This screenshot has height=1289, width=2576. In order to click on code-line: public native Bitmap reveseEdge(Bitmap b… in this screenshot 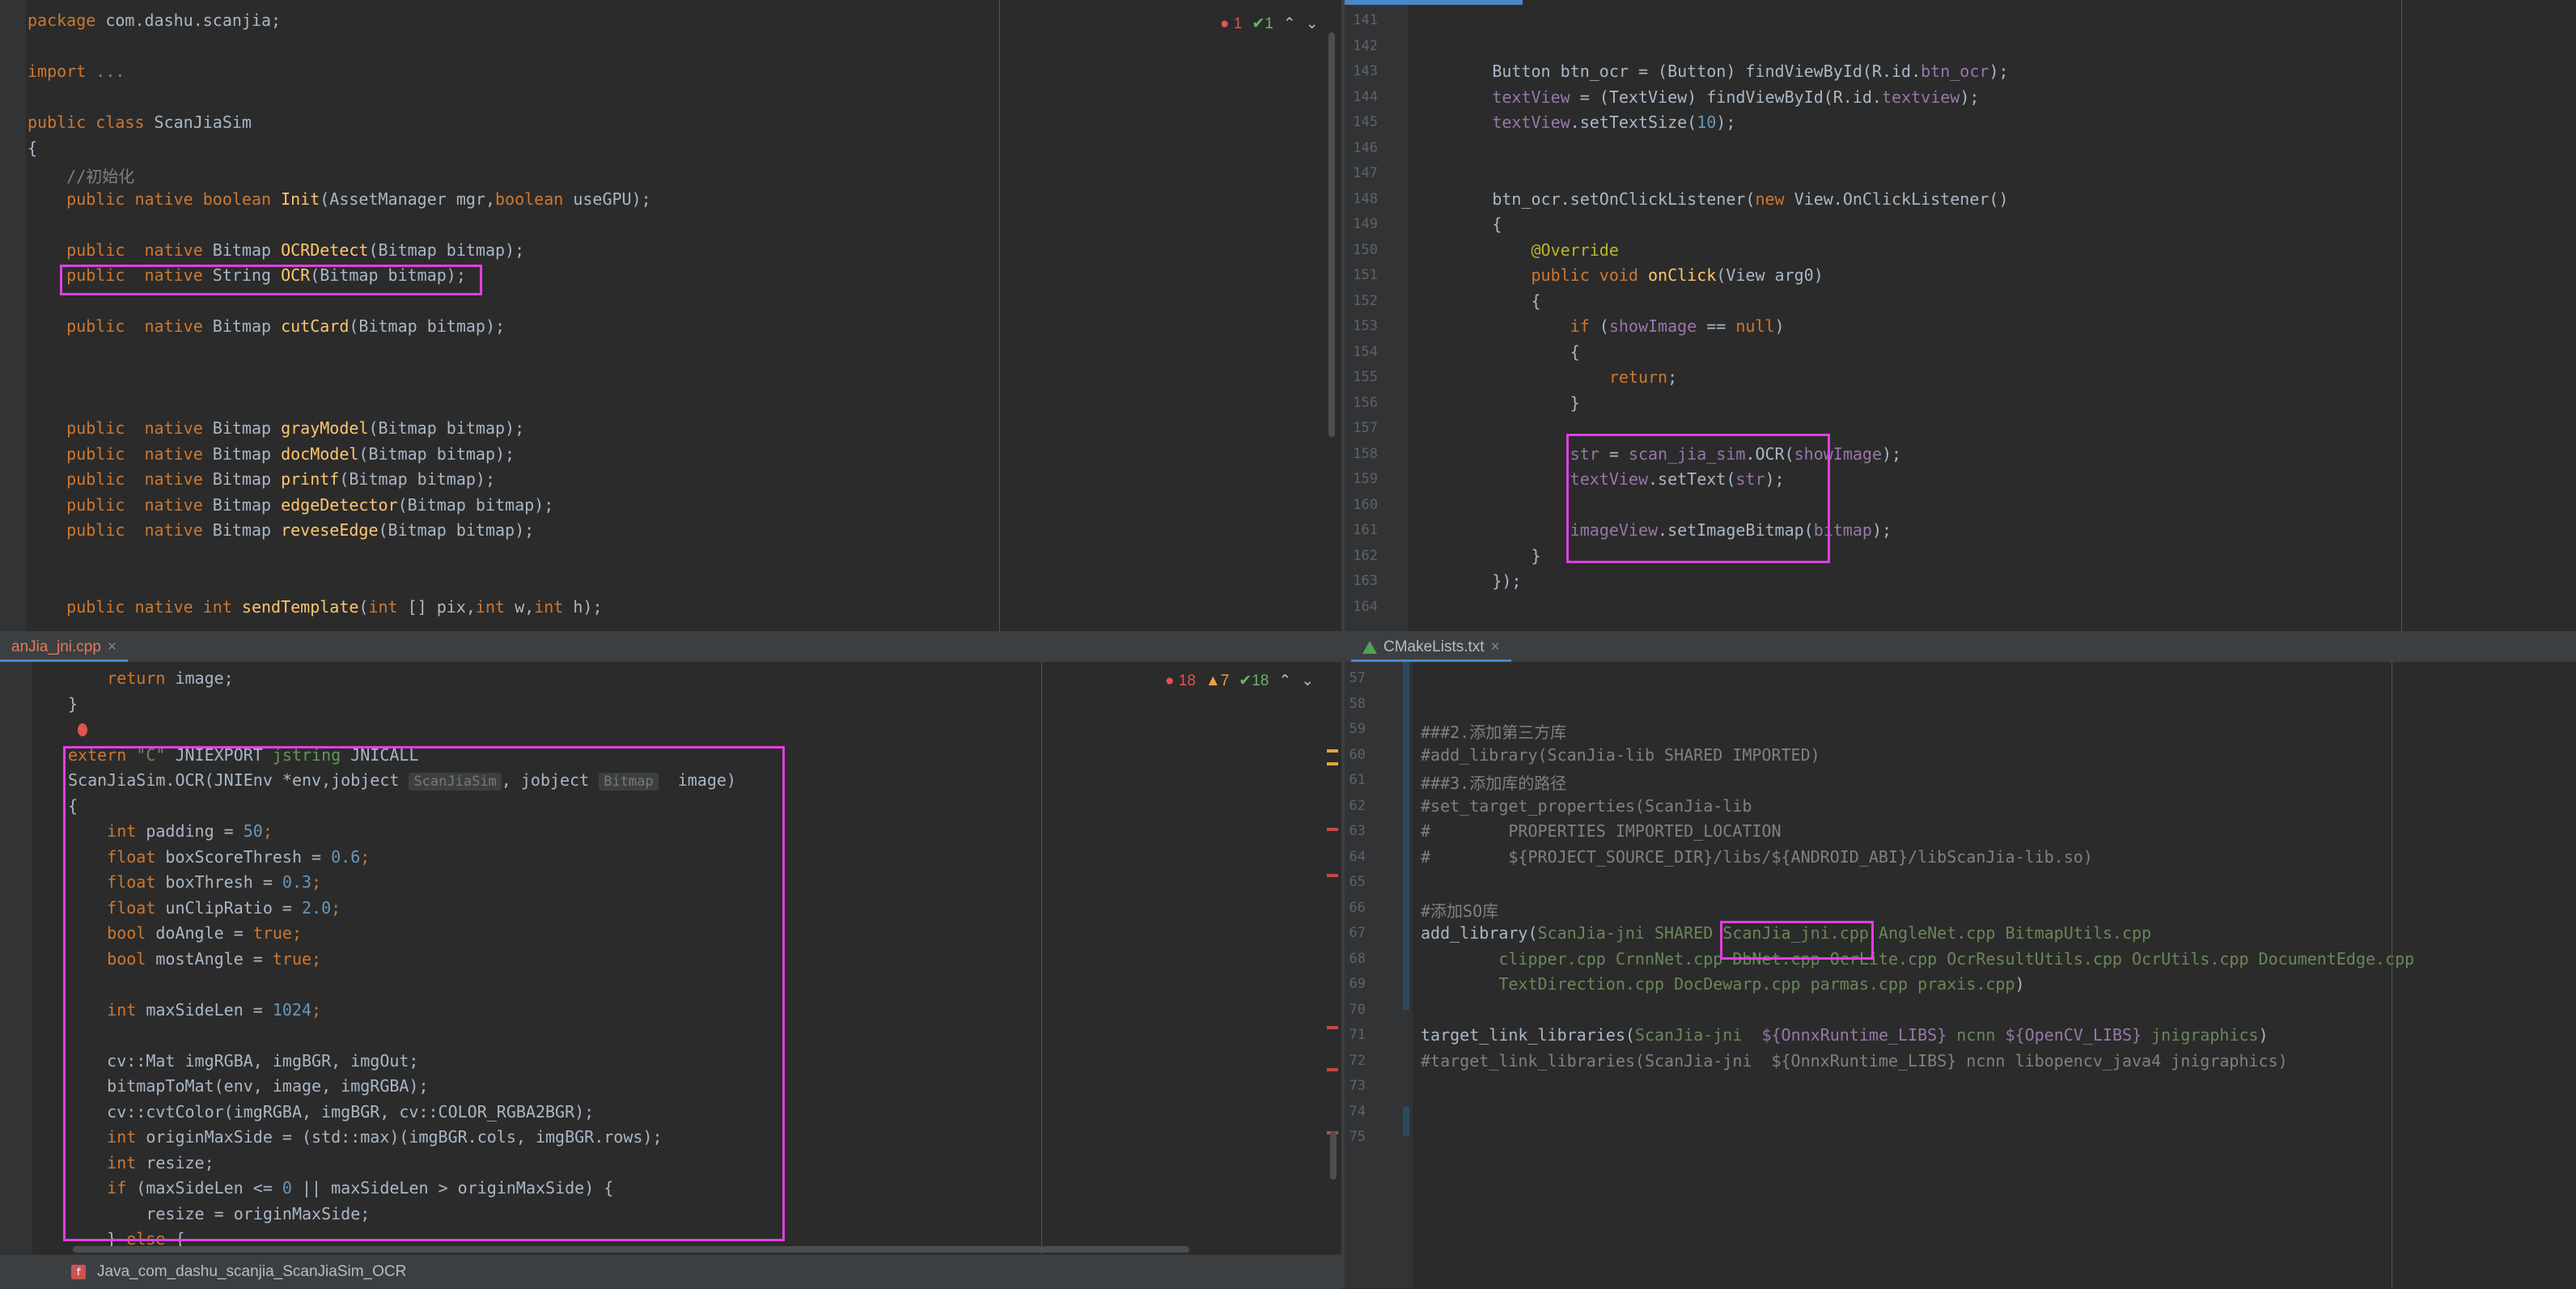, I will do `click(281, 530)`.